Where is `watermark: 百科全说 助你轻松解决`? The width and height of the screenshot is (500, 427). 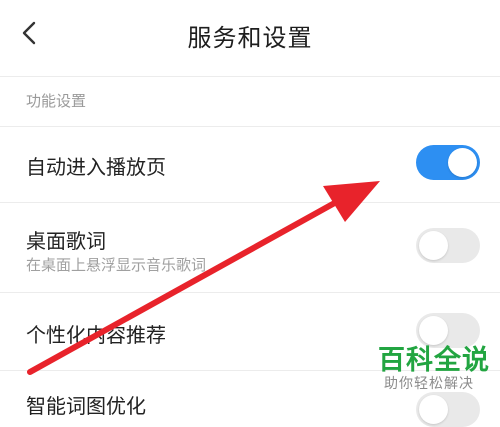 watermark: 百科全说 助你轻松解决 is located at coordinates (435, 368).